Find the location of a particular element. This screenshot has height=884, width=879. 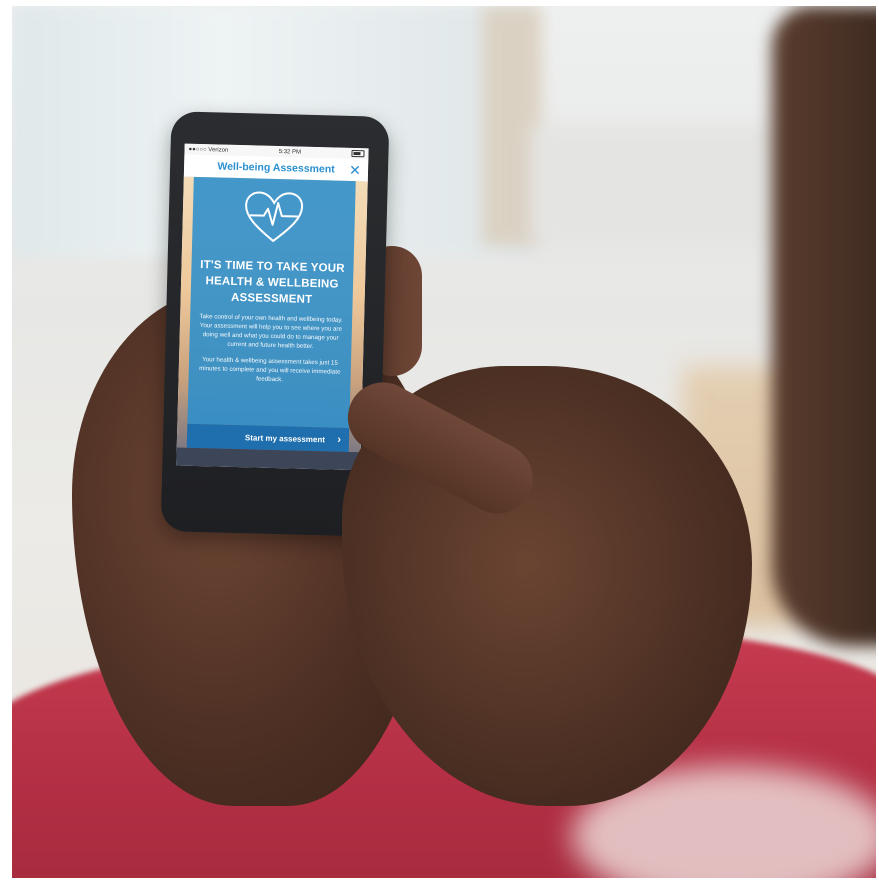

app-title: Well-being Assessment is located at coordinates (276, 168).